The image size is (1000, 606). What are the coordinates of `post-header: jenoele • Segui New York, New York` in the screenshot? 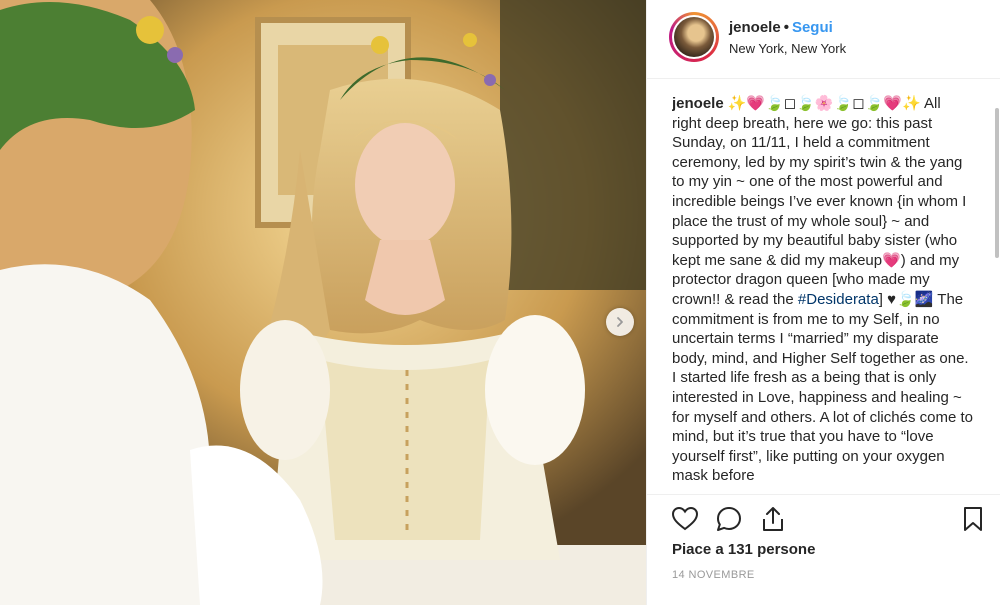 It's located at (823, 39).